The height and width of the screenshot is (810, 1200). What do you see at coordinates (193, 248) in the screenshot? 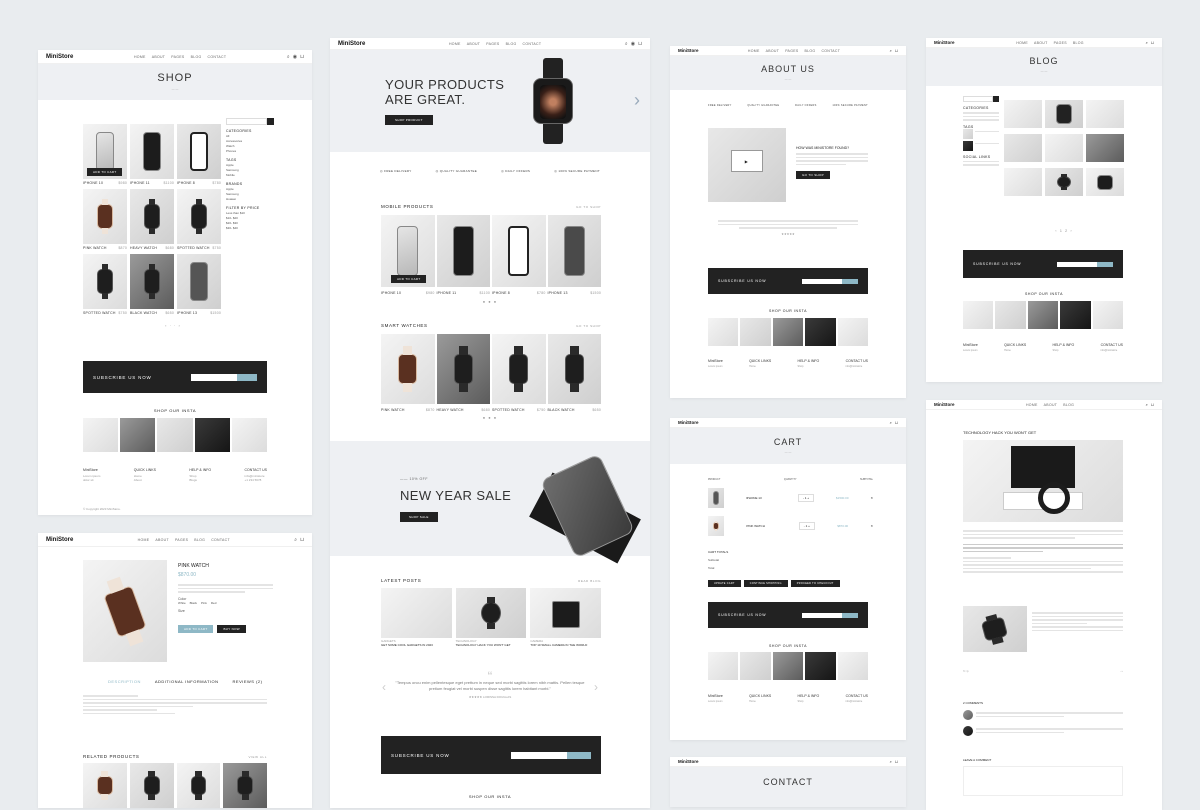
I see `product-name: SPOTTED WATCH` at bounding box center [193, 248].